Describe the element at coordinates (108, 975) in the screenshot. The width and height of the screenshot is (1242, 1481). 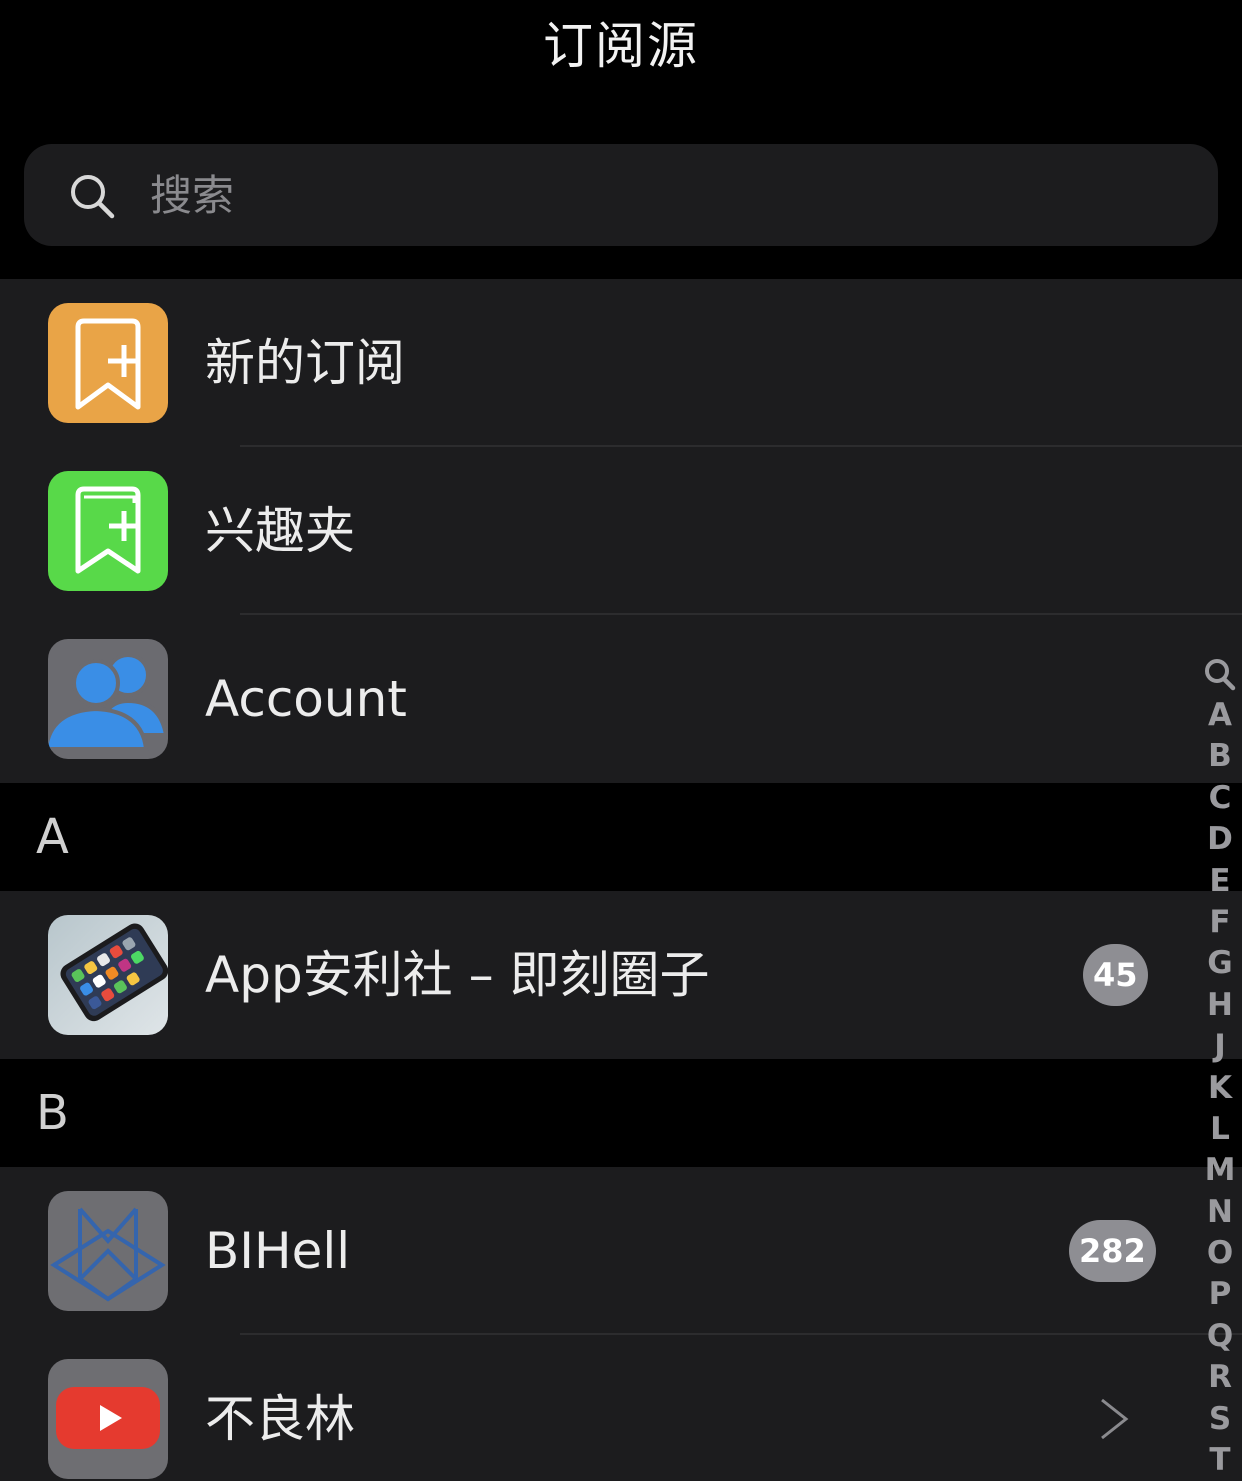
I see `phone-thumbnail-icon` at that location.